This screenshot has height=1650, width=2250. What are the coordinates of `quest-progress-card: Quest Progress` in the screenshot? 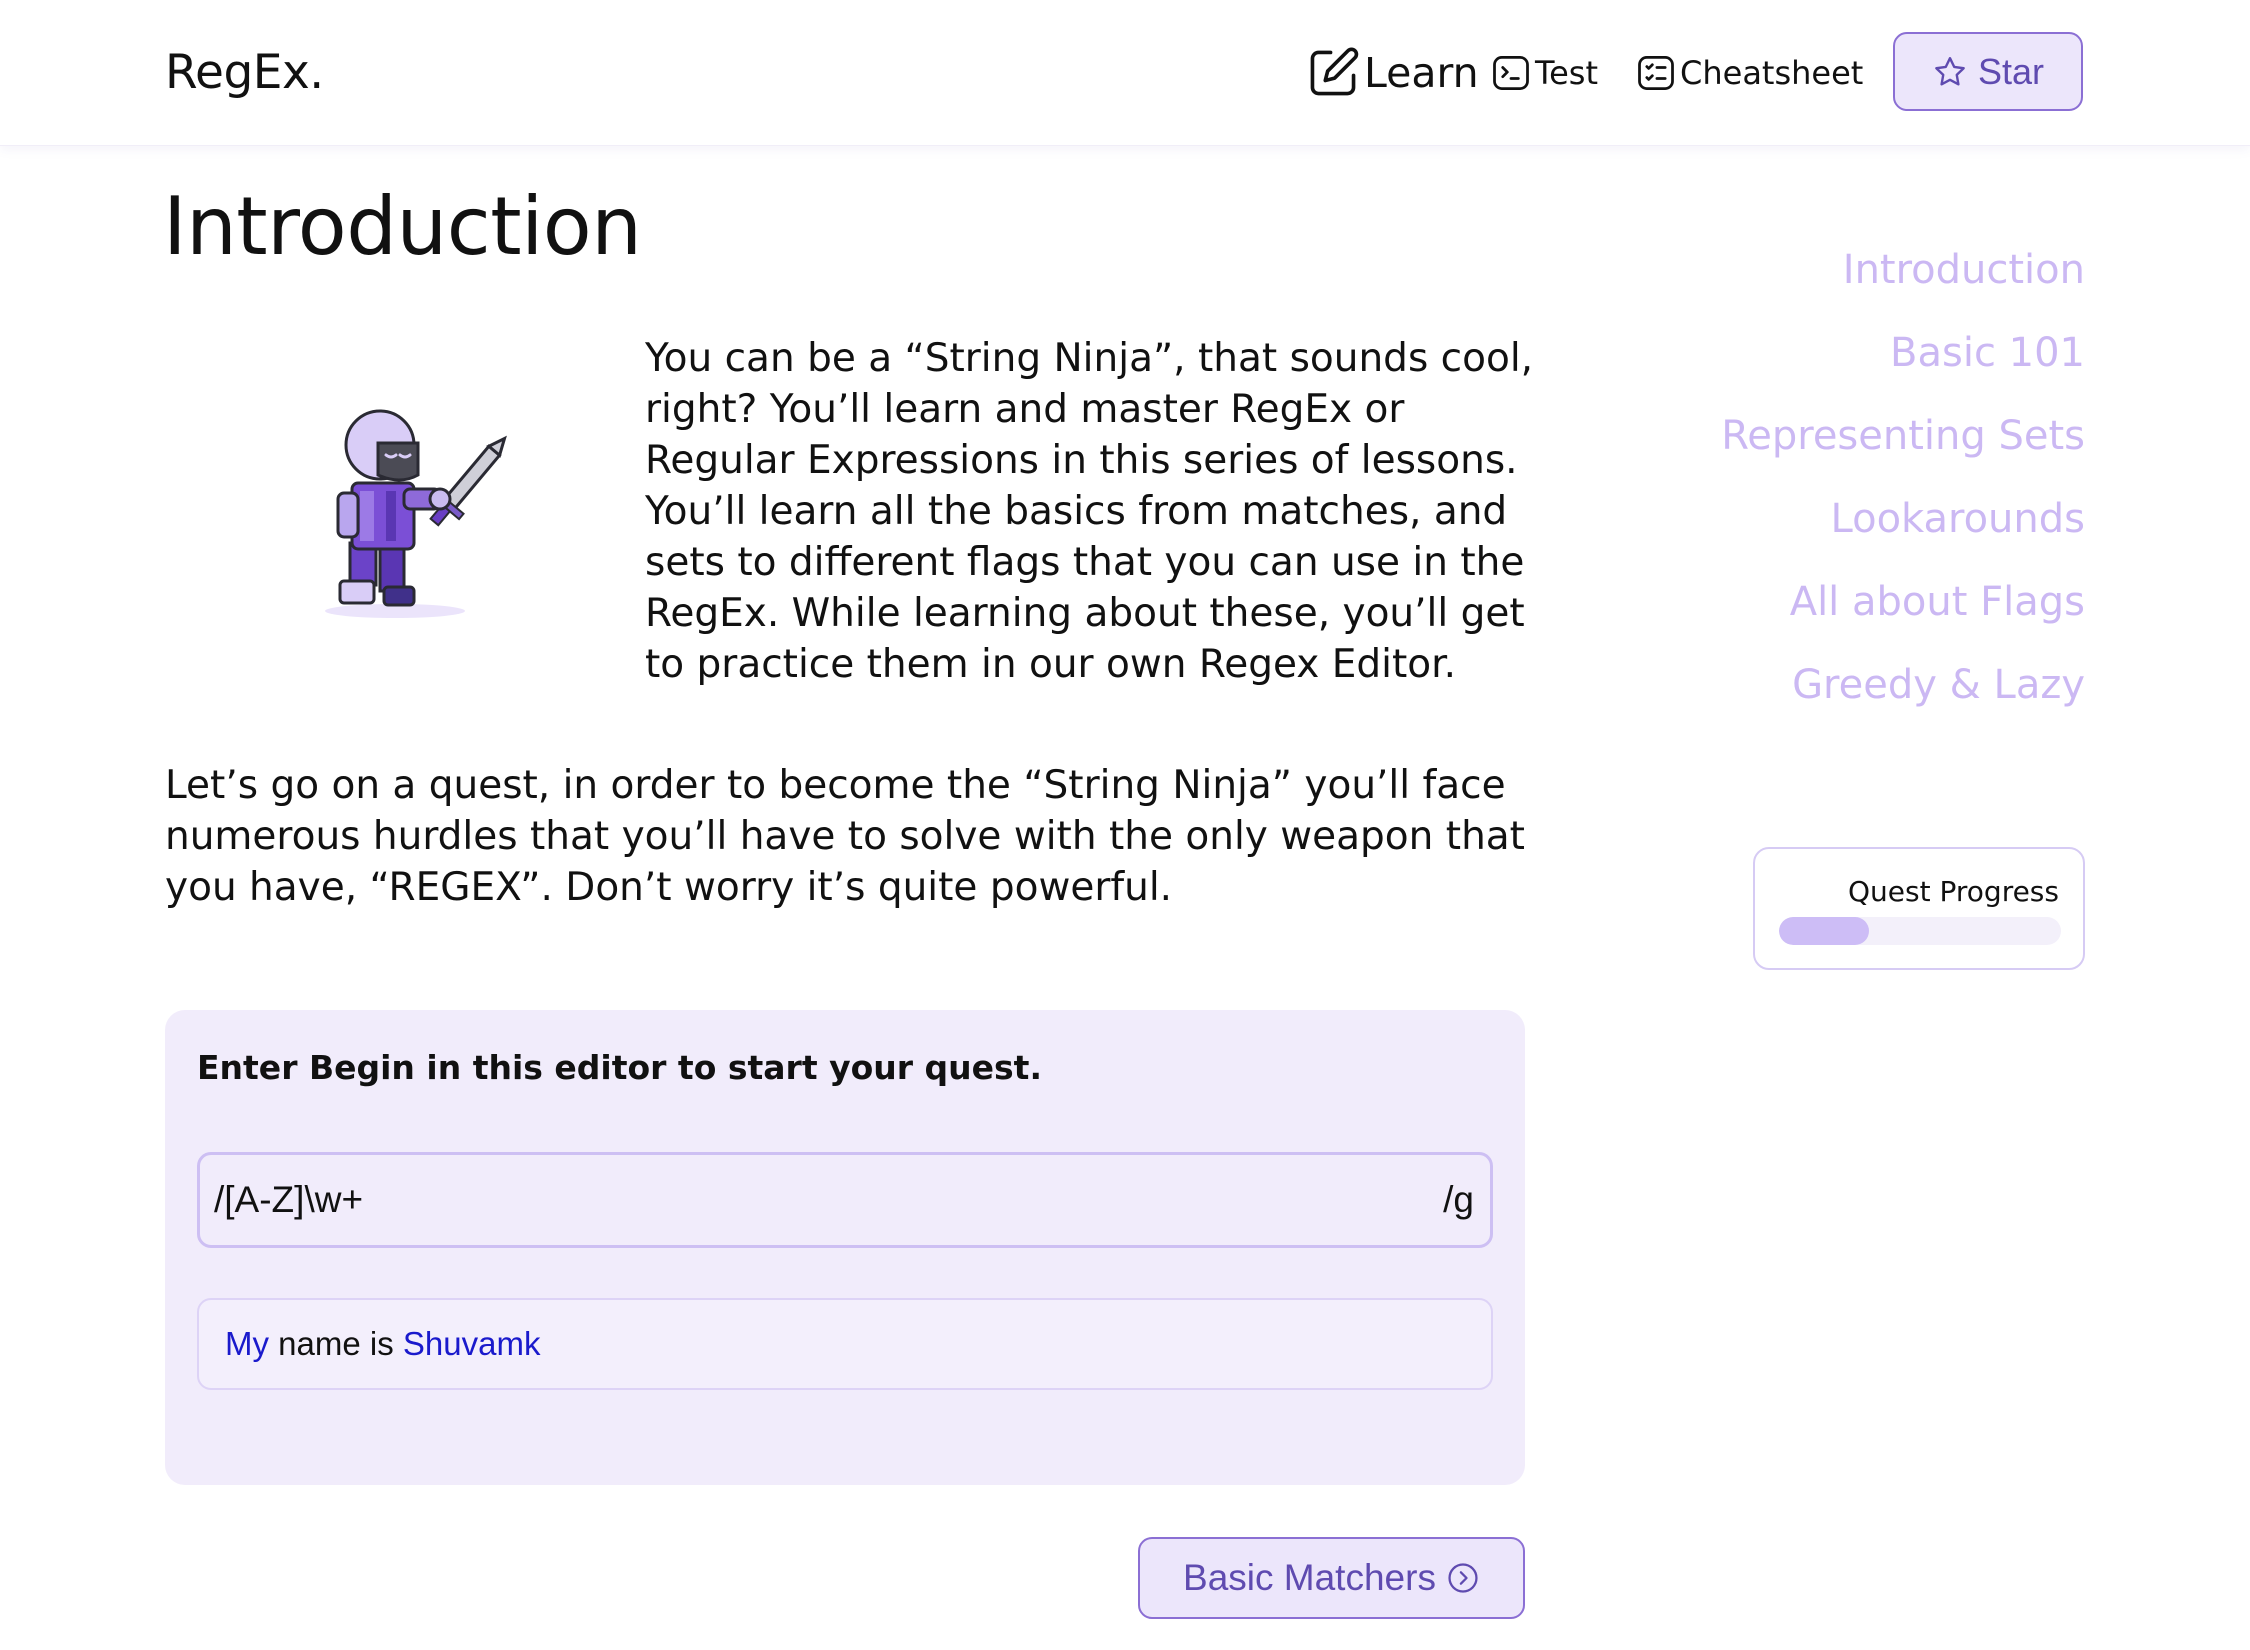 It's located at (1919, 908).